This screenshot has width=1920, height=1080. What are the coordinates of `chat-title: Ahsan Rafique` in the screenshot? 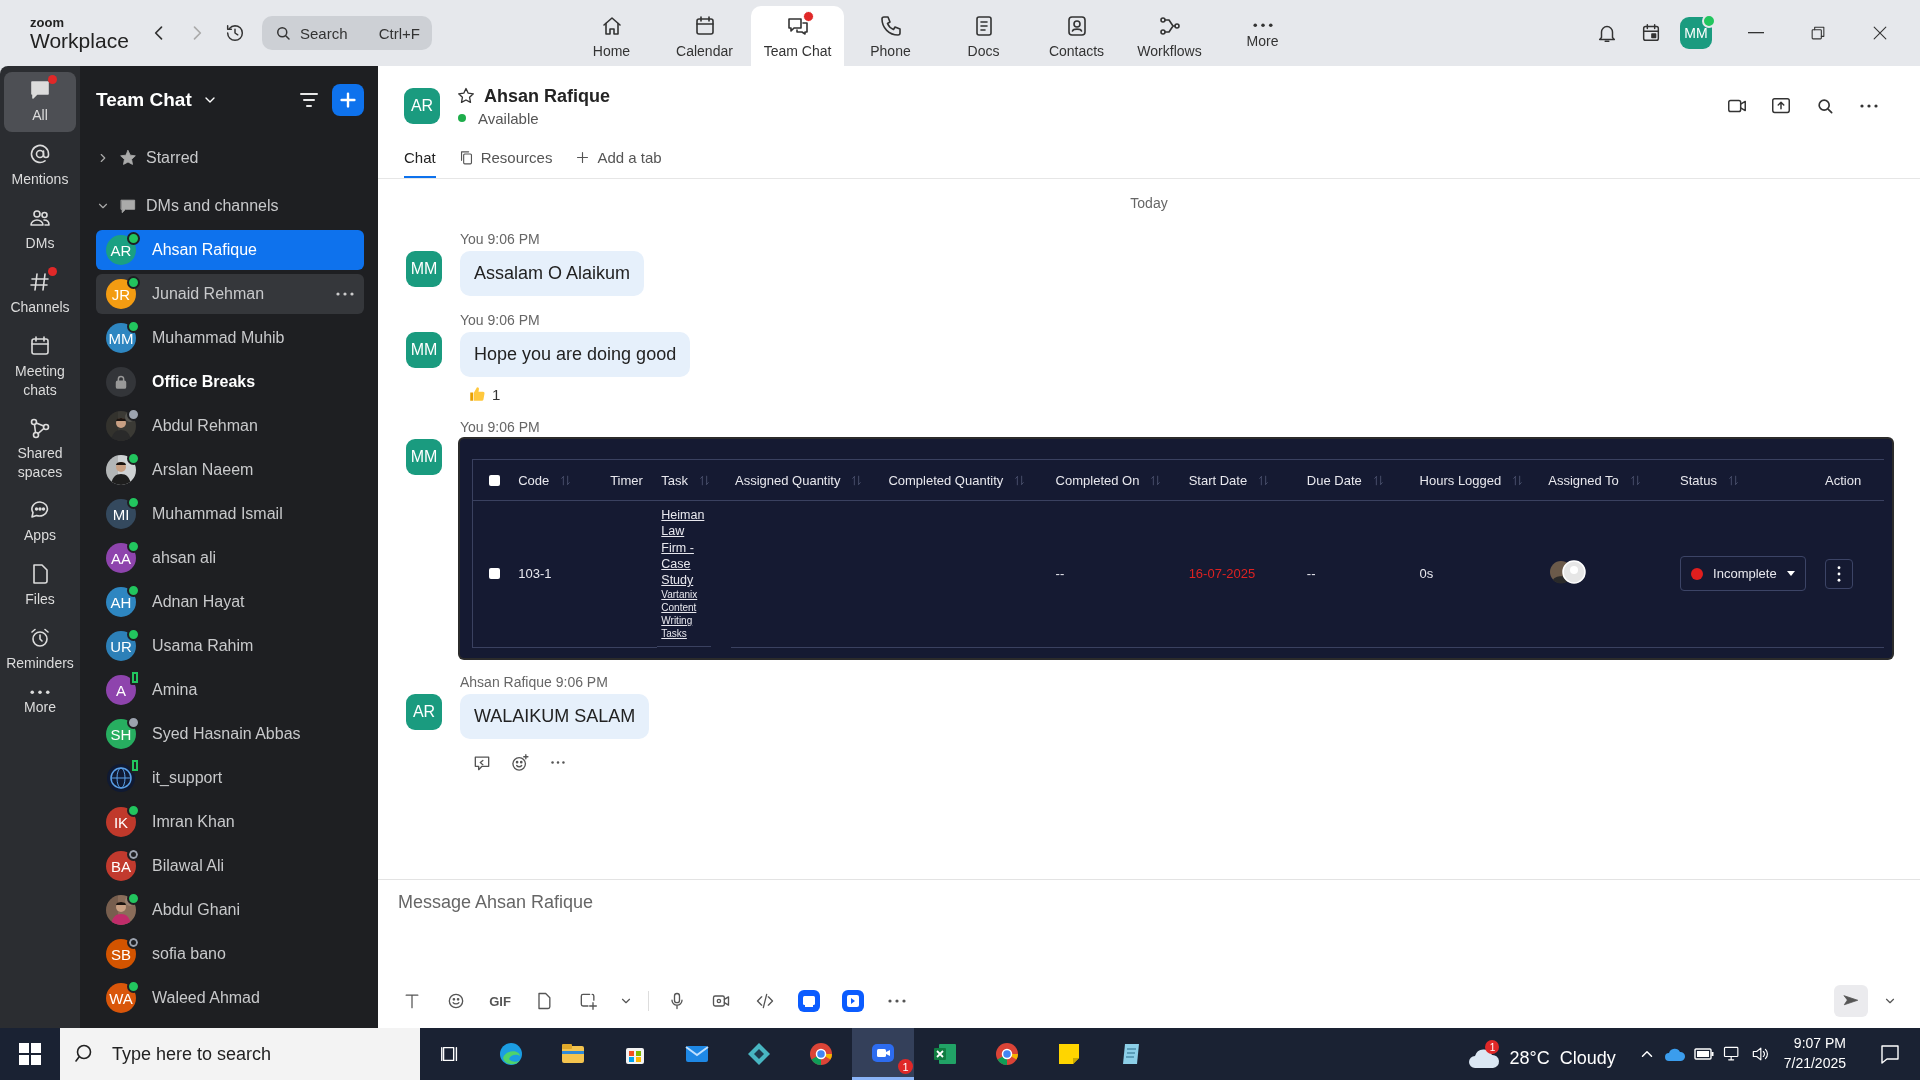 It's located at (547, 96).